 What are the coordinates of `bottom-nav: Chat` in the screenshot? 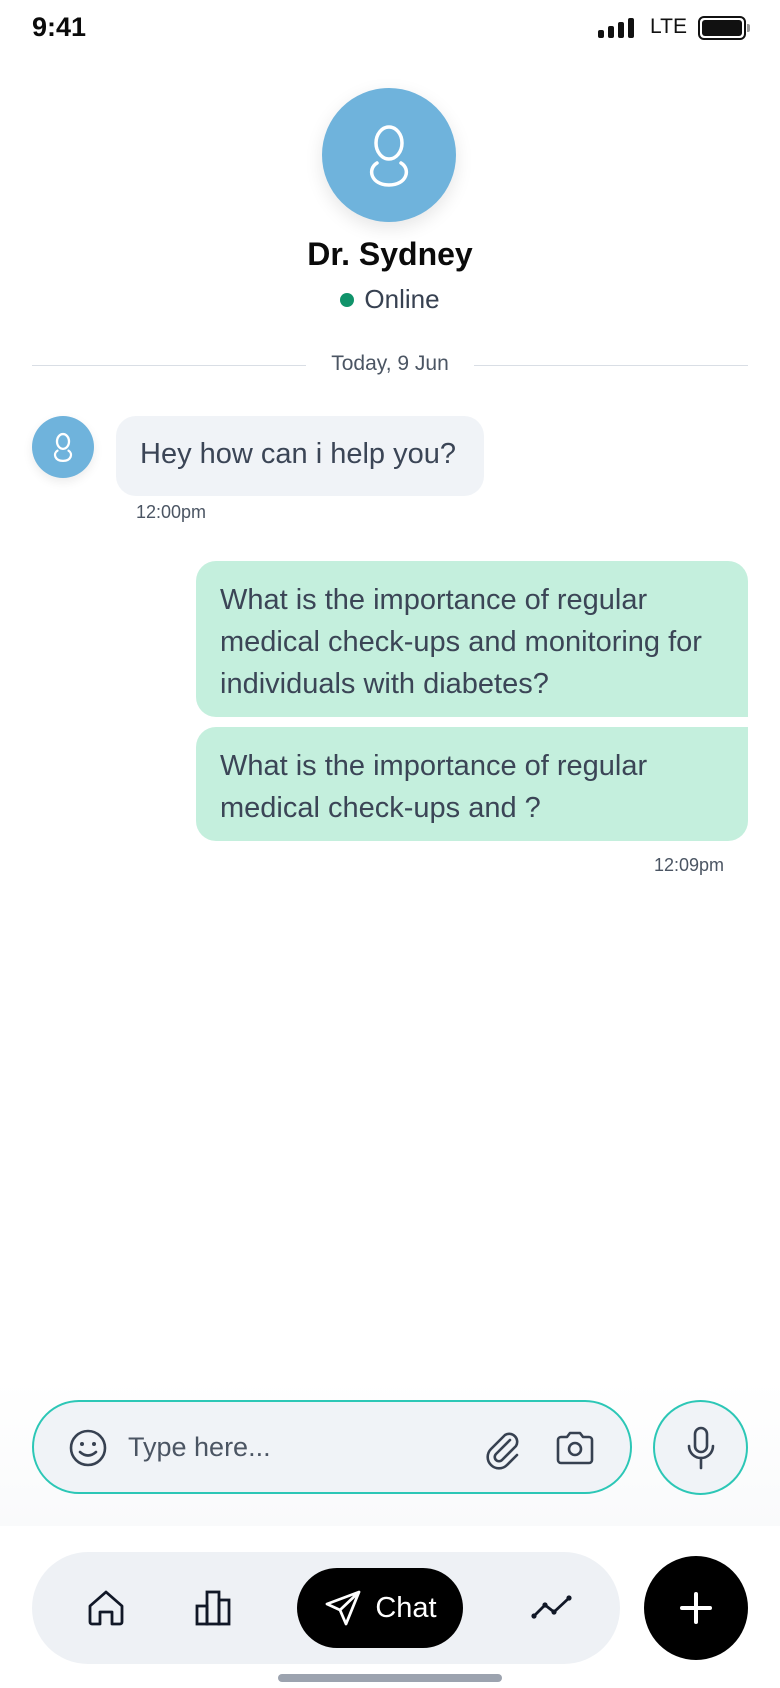 It's located at (326, 1608).